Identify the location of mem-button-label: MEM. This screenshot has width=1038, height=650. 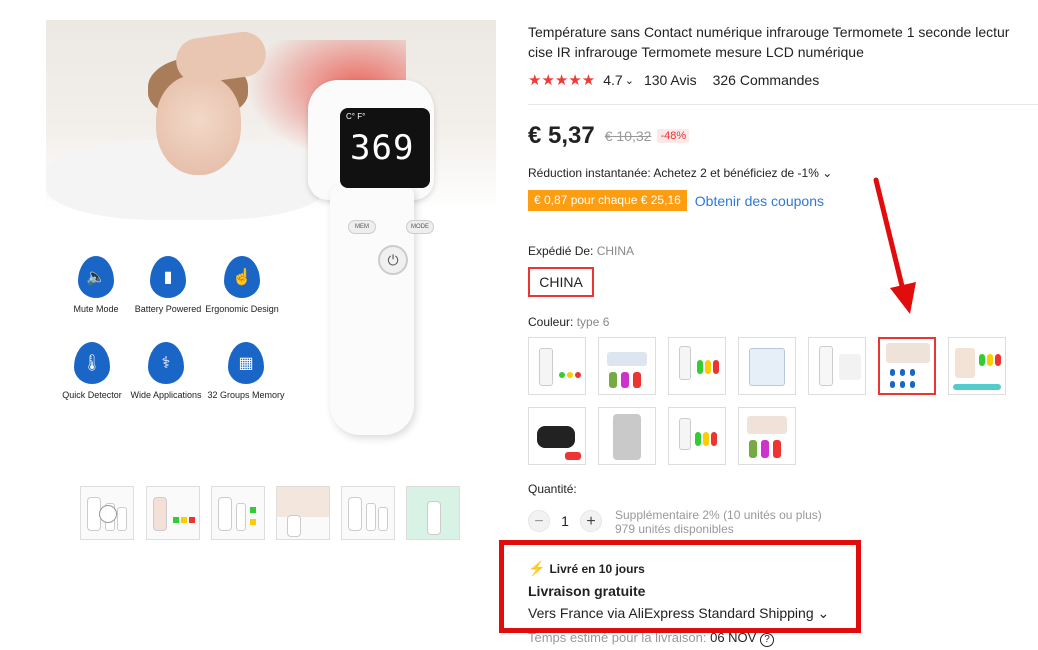
(362, 227).